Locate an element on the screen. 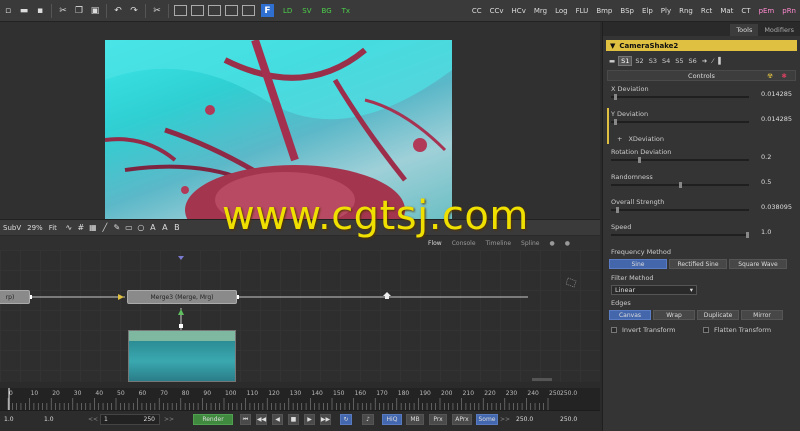 This screenshot has width=800, height=431. grid-icon: # is located at coordinates (81, 228).